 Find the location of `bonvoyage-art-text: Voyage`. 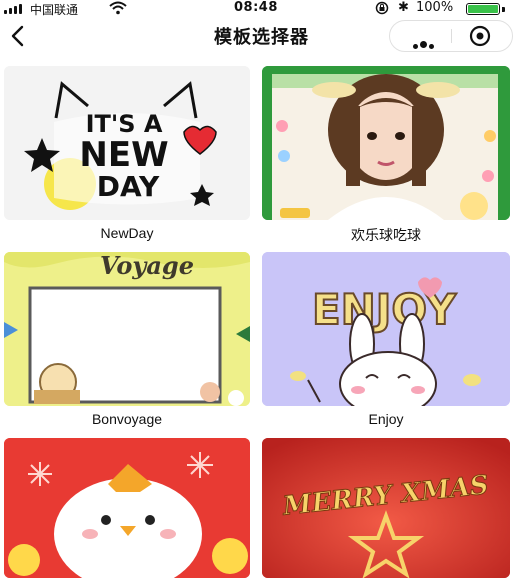

bonvoyage-art-text: Voyage is located at coordinates (147, 266).